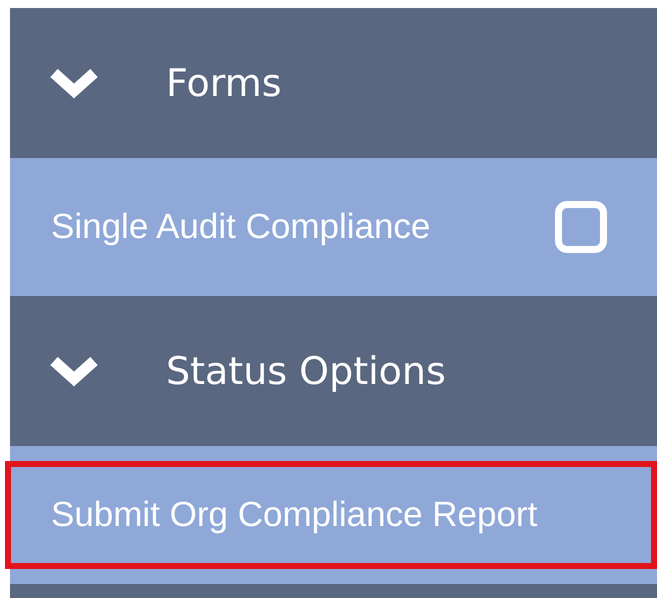 This screenshot has width=657, height=598. What do you see at coordinates (581, 227) in the screenshot?
I see `checkbox` at bounding box center [581, 227].